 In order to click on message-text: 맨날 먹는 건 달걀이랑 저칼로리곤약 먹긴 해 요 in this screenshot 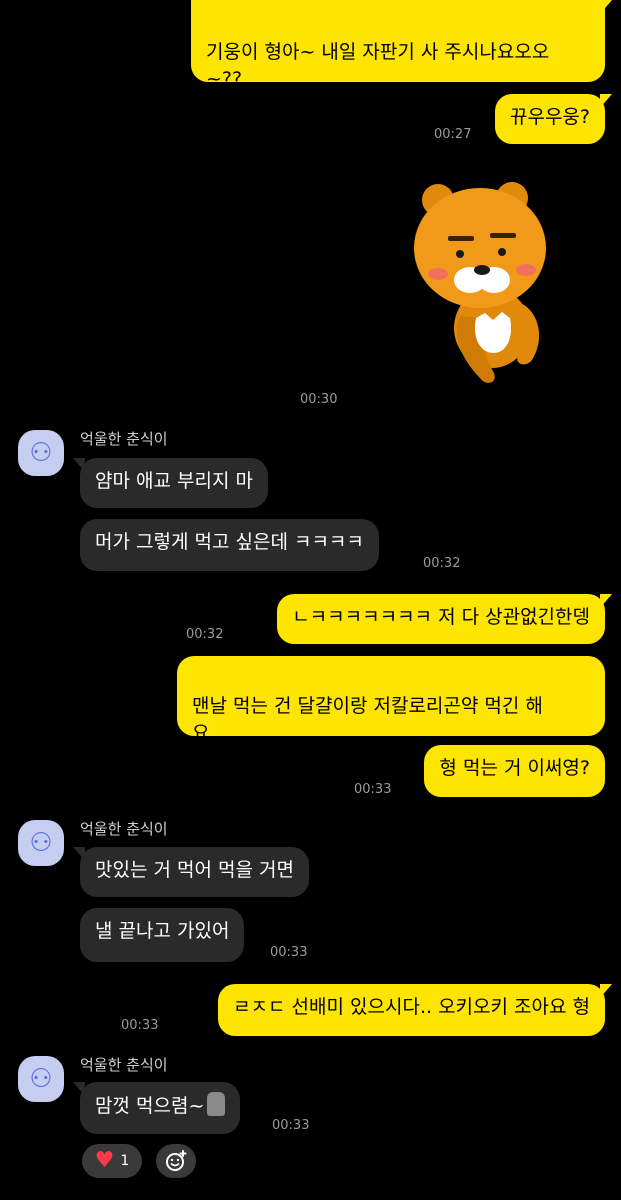, I will do `click(367, 719)`.